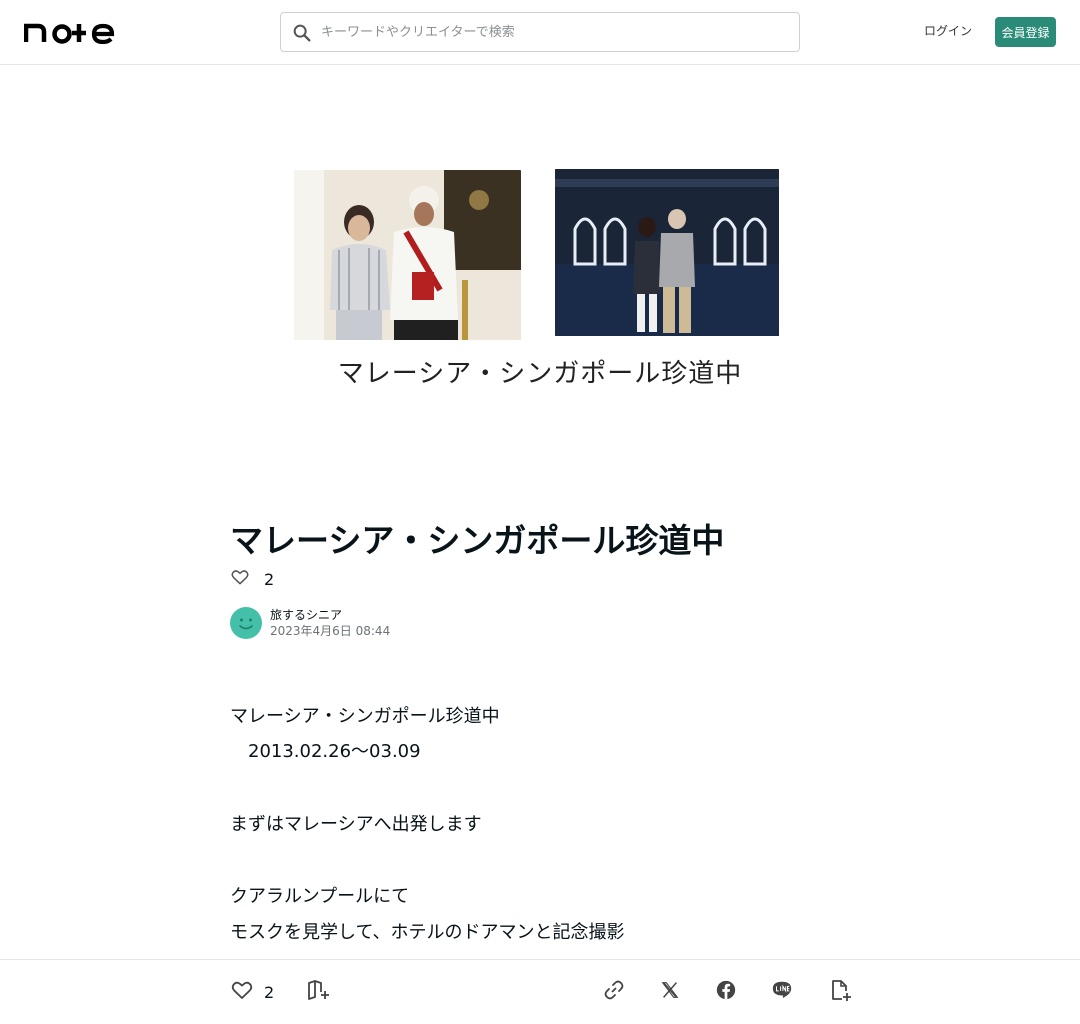  I want to click on author-info: 旅するシニア 2023年4月6日 08:44, so click(310, 623).